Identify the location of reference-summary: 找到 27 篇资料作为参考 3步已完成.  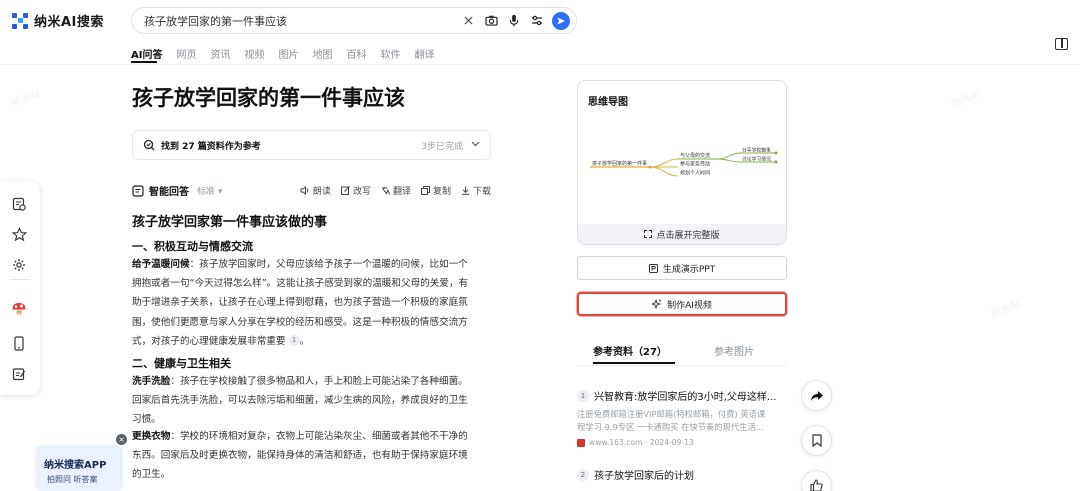
(311, 145).